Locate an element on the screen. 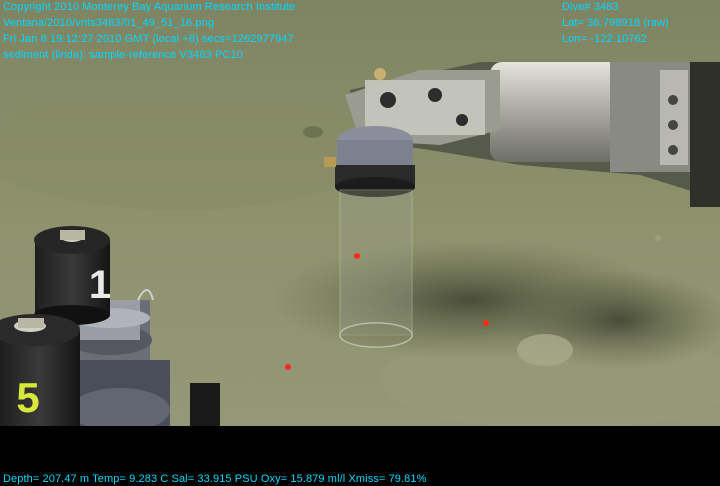  sediment-depression is located at coordinates (545, 350).